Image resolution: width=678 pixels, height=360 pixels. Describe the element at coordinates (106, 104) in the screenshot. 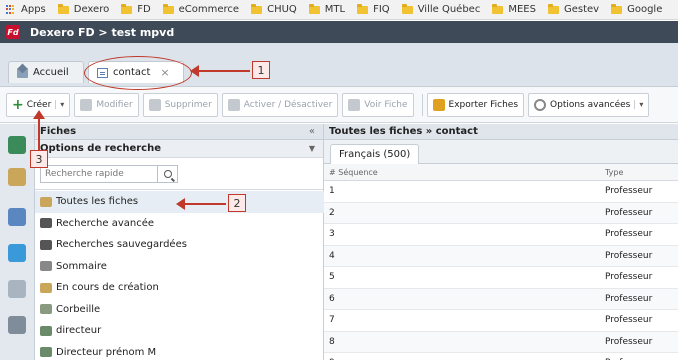

I see `modify-button: Modifier` at that location.